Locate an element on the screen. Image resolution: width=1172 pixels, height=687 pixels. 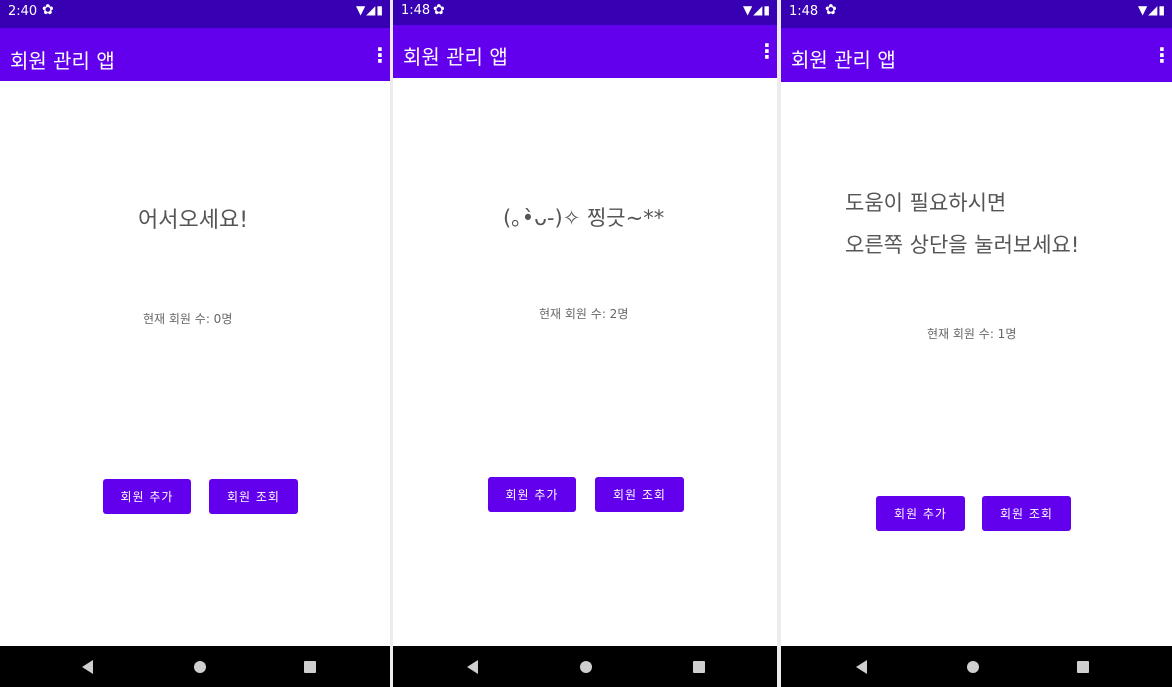
member-count: 현재 회원 수: 0명 is located at coordinates (188, 319).